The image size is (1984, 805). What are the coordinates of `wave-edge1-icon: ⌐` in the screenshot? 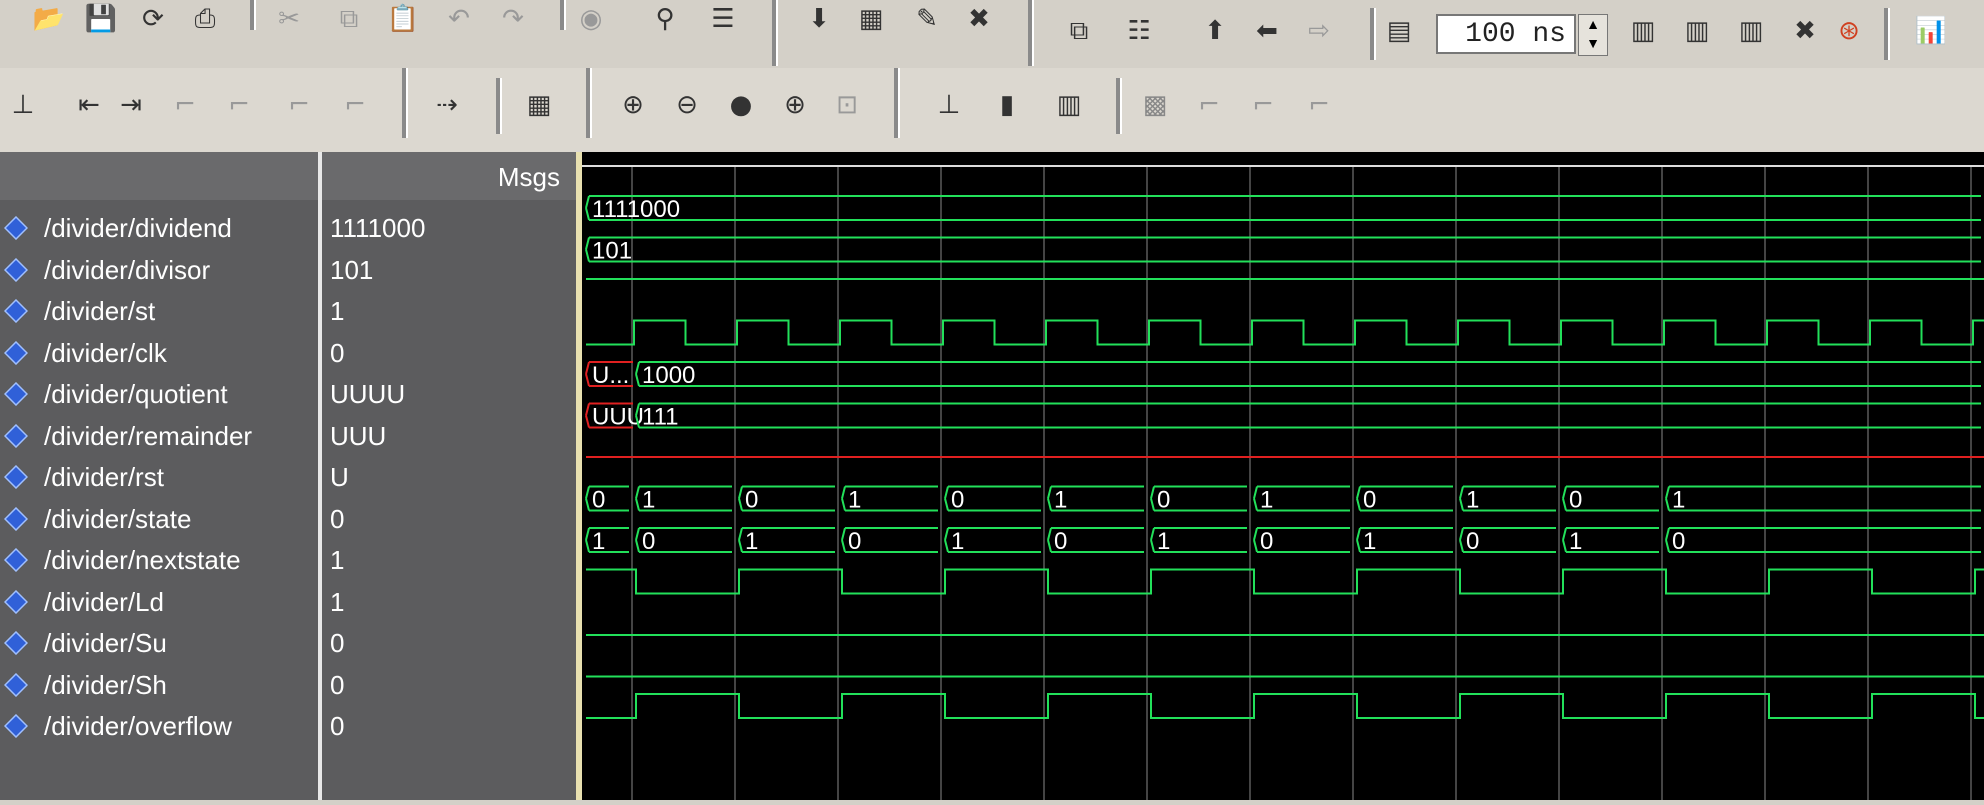 It's located at (1209, 105).